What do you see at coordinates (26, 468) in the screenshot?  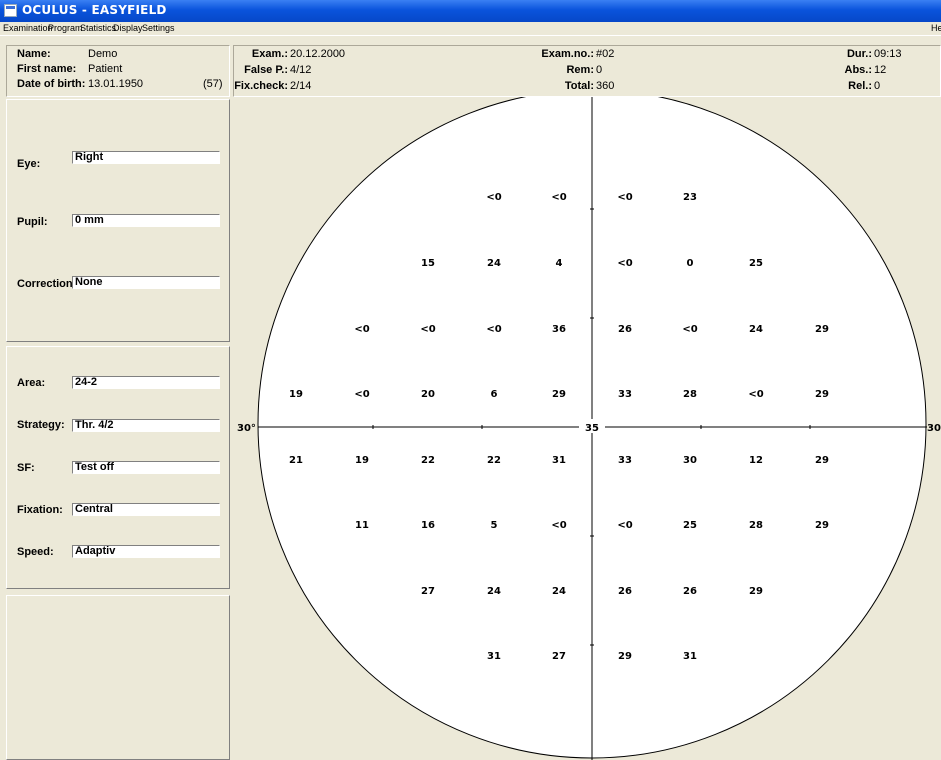 I see `sf-label: SF:` at bounding box center [26, 468].